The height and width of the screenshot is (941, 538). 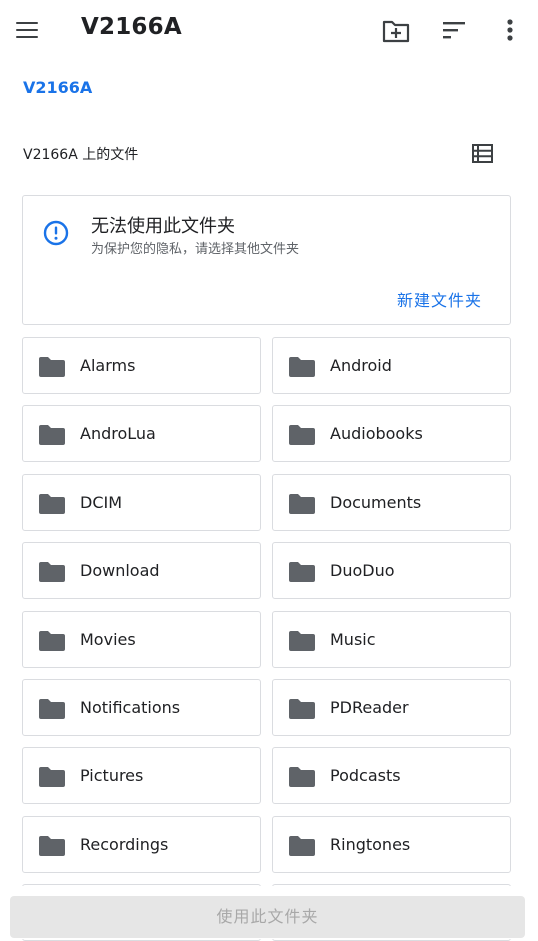 I want to click on cannot-use-folder-notice: 无法使用此文件夹 为保护您的隐私，请选择其他文件夹 新建文件夹, so click(x=266, y=260).